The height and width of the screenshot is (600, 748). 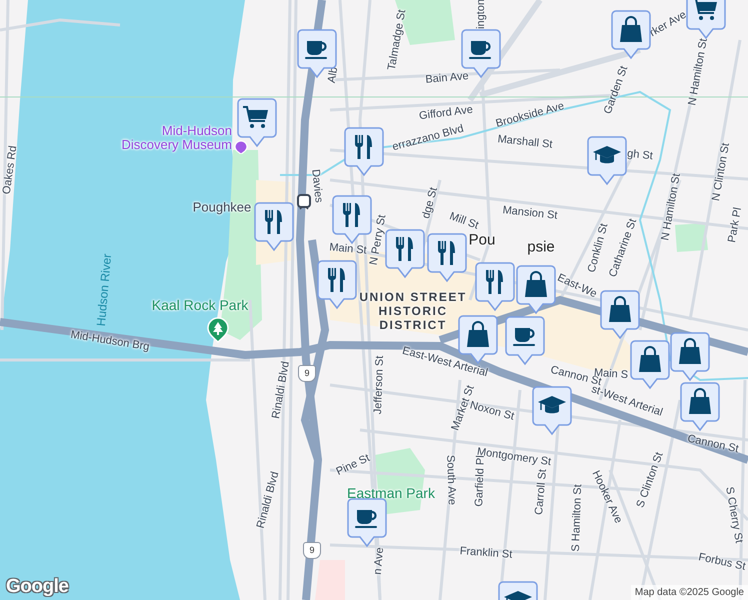 I want to click on street-label: Franklin St, so click(x=486, y=553).